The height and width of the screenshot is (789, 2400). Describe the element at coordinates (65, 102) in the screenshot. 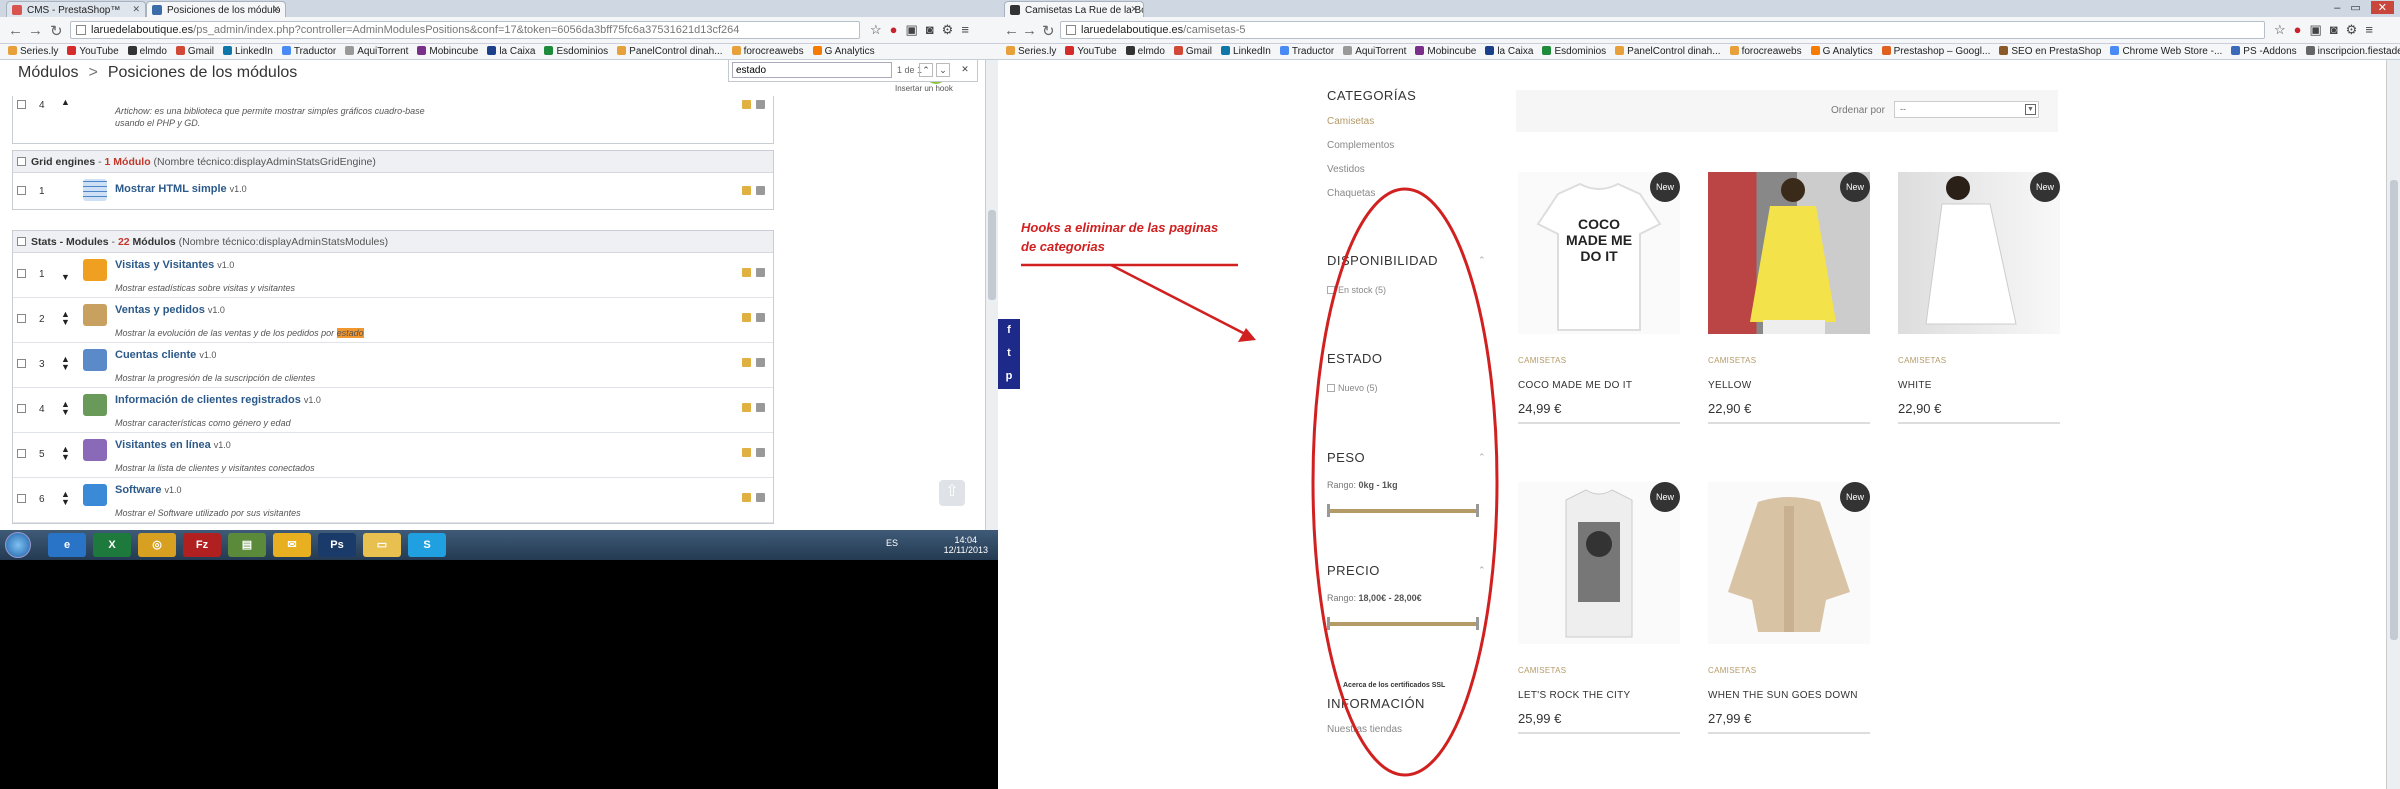

I see `move-up-icon: ▲` at that location.